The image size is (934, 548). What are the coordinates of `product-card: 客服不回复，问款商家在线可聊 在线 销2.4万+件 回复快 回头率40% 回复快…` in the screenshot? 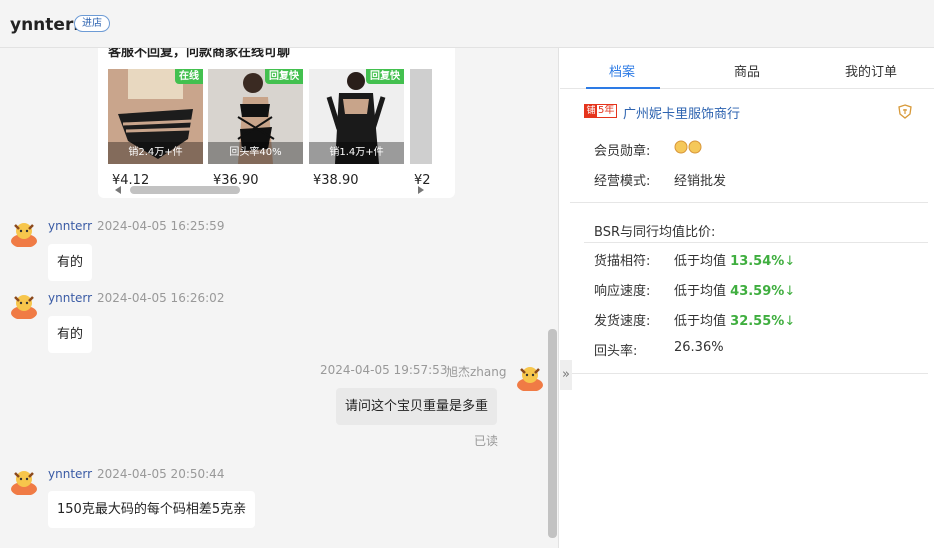 It's located at (276, 123).